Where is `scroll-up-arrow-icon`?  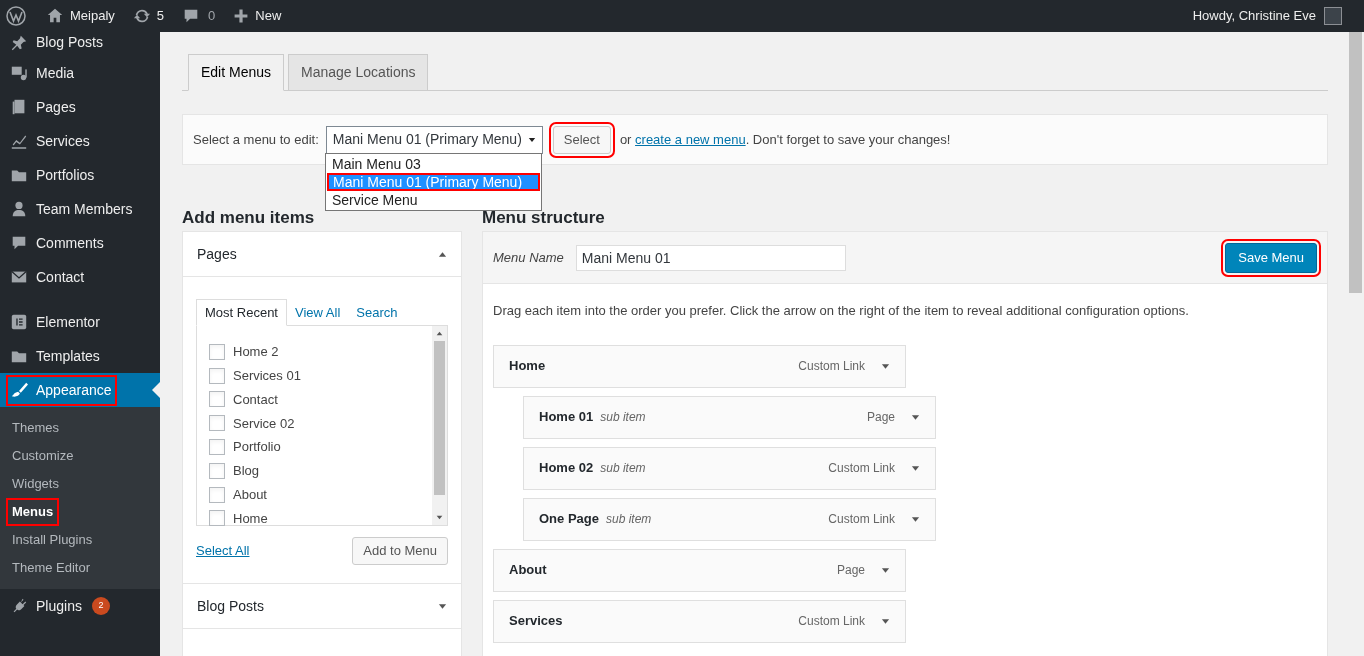
scroll-up-arrow-icon is located at coordinates (439, 333).